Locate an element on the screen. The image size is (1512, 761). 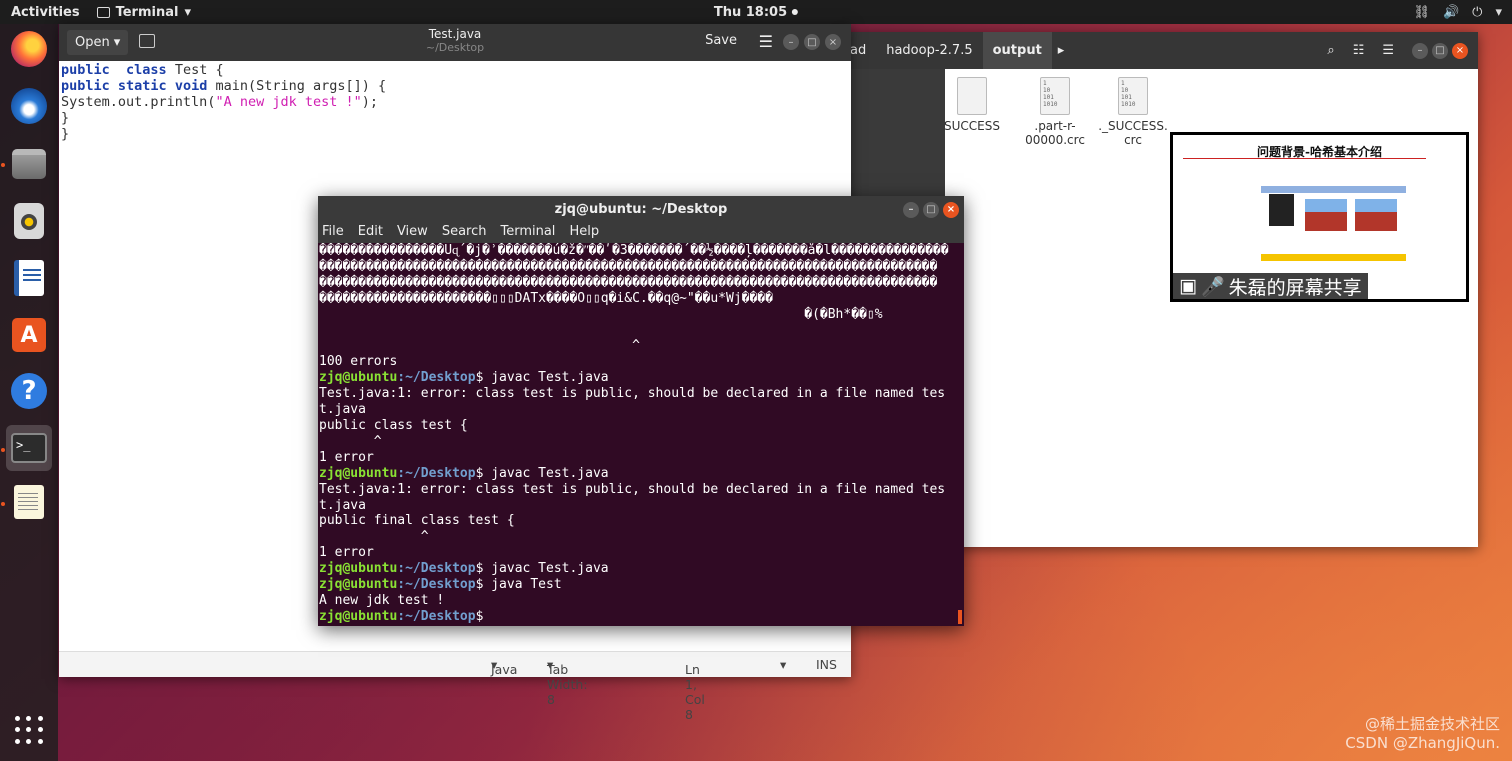
top-bar: Activities Terminal ▾ Thu 18:05 ⛓ 🔊 ⏻ ▾ is located at coordinates (756, 12).